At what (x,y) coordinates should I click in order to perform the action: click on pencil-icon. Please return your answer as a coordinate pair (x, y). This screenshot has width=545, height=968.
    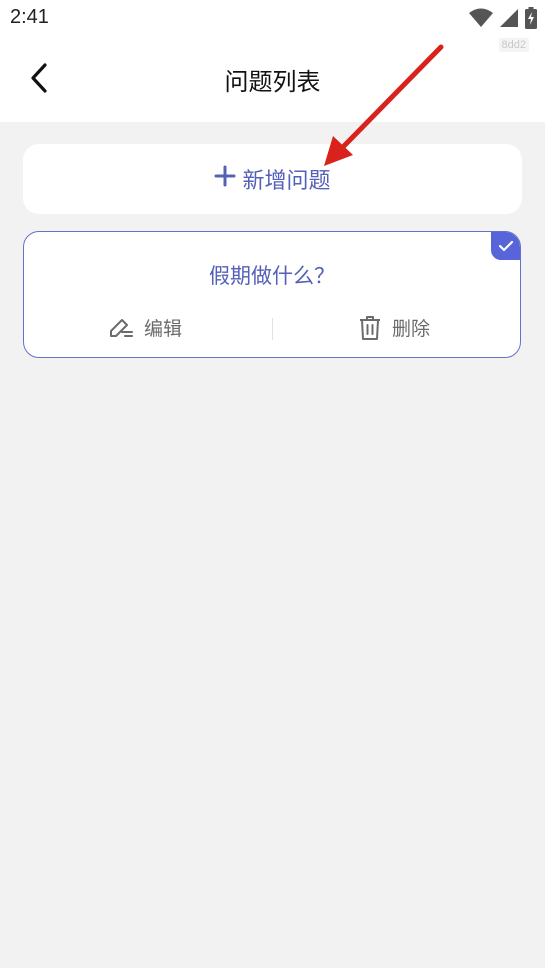
    Looking at the image, I should click on (121, 327).